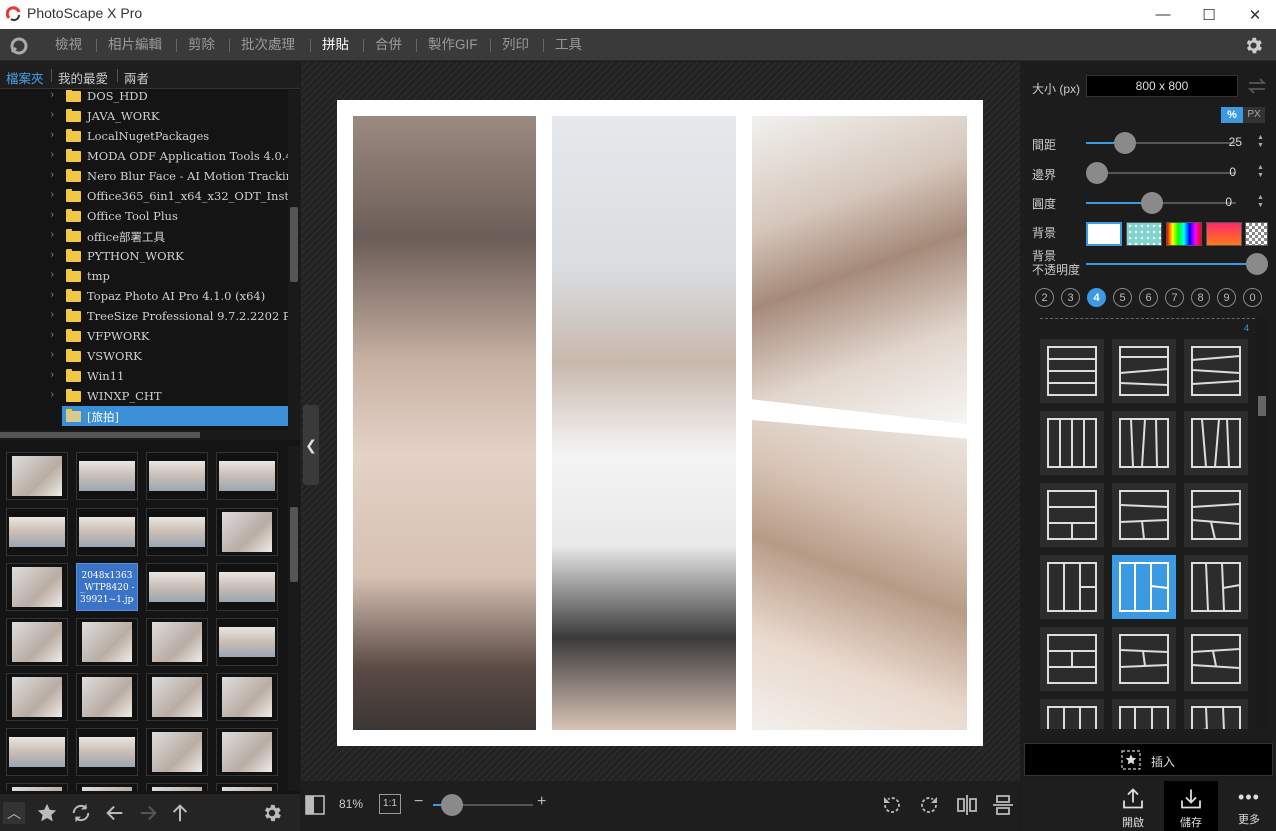  What do you see at coordinates (1144, 234) in the screenshot?
I see `background-pattern-swatch` at bounding box center [1144, 234].